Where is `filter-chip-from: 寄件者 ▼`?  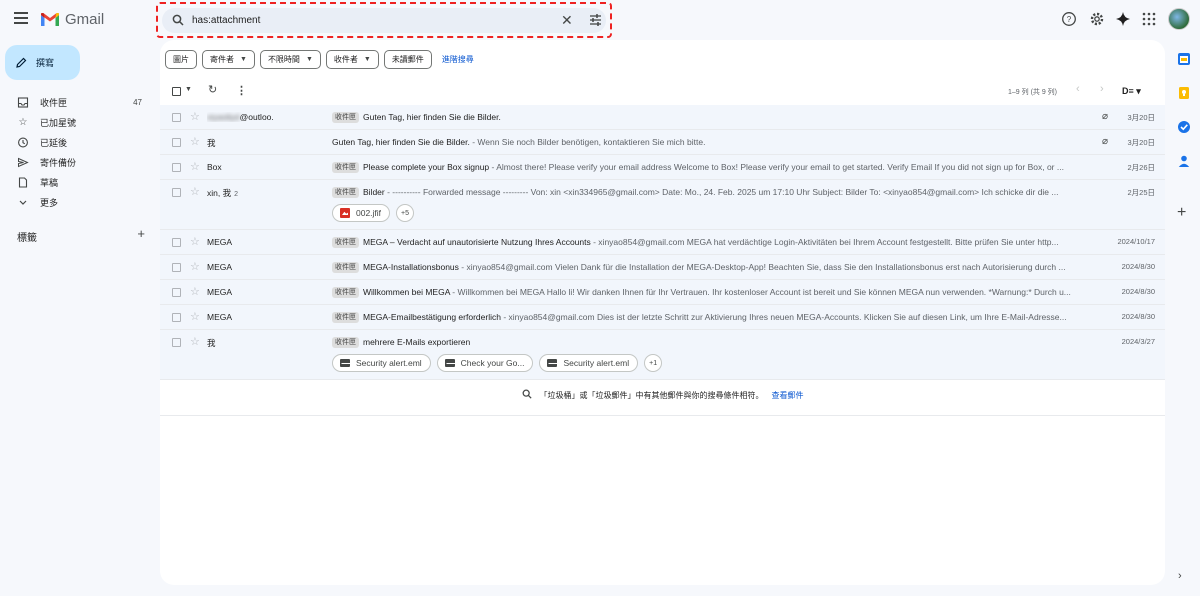 filter-chip-from: 寄件者 ▼ is located at coordinates (228, 59).